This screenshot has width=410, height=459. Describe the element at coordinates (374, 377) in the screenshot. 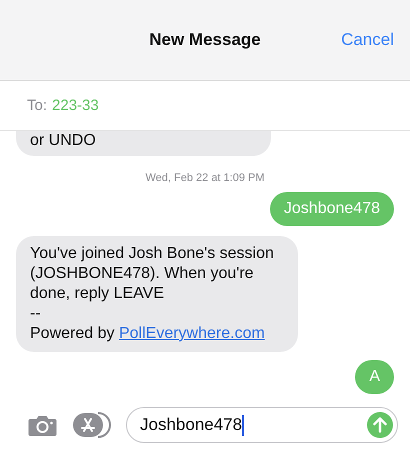

I see `sent-message-bubble: A` at that location.